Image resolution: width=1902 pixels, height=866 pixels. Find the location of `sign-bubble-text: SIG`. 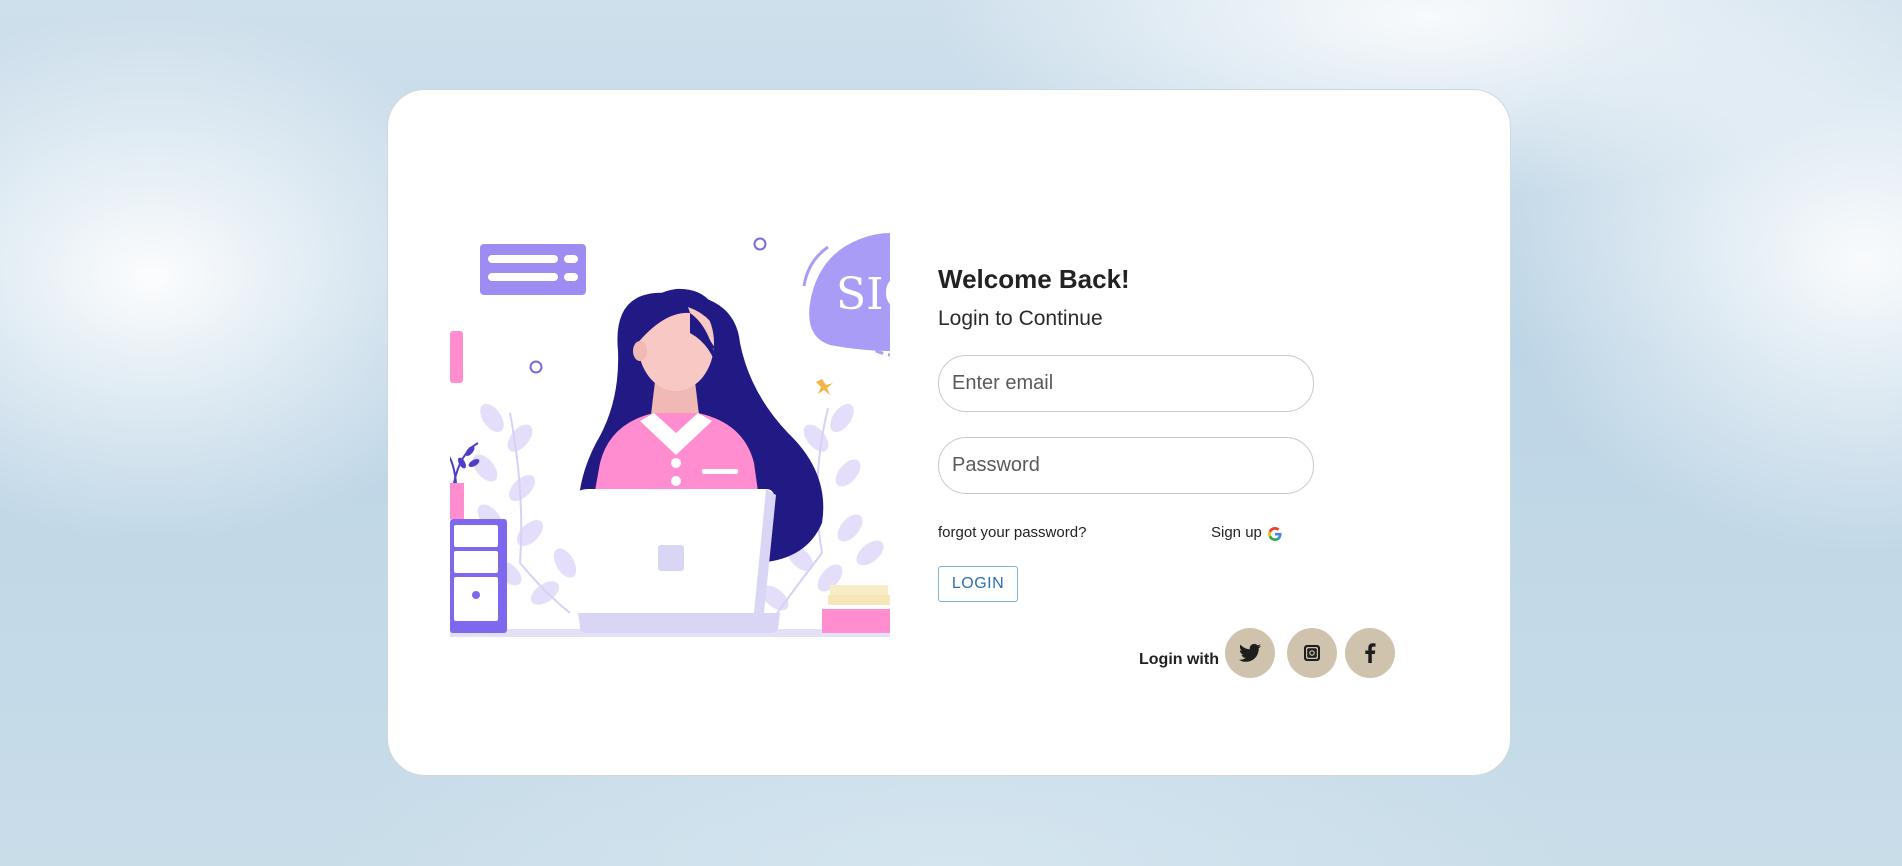

sign-bubble-text: SIG is located at coordinates (863, 294).